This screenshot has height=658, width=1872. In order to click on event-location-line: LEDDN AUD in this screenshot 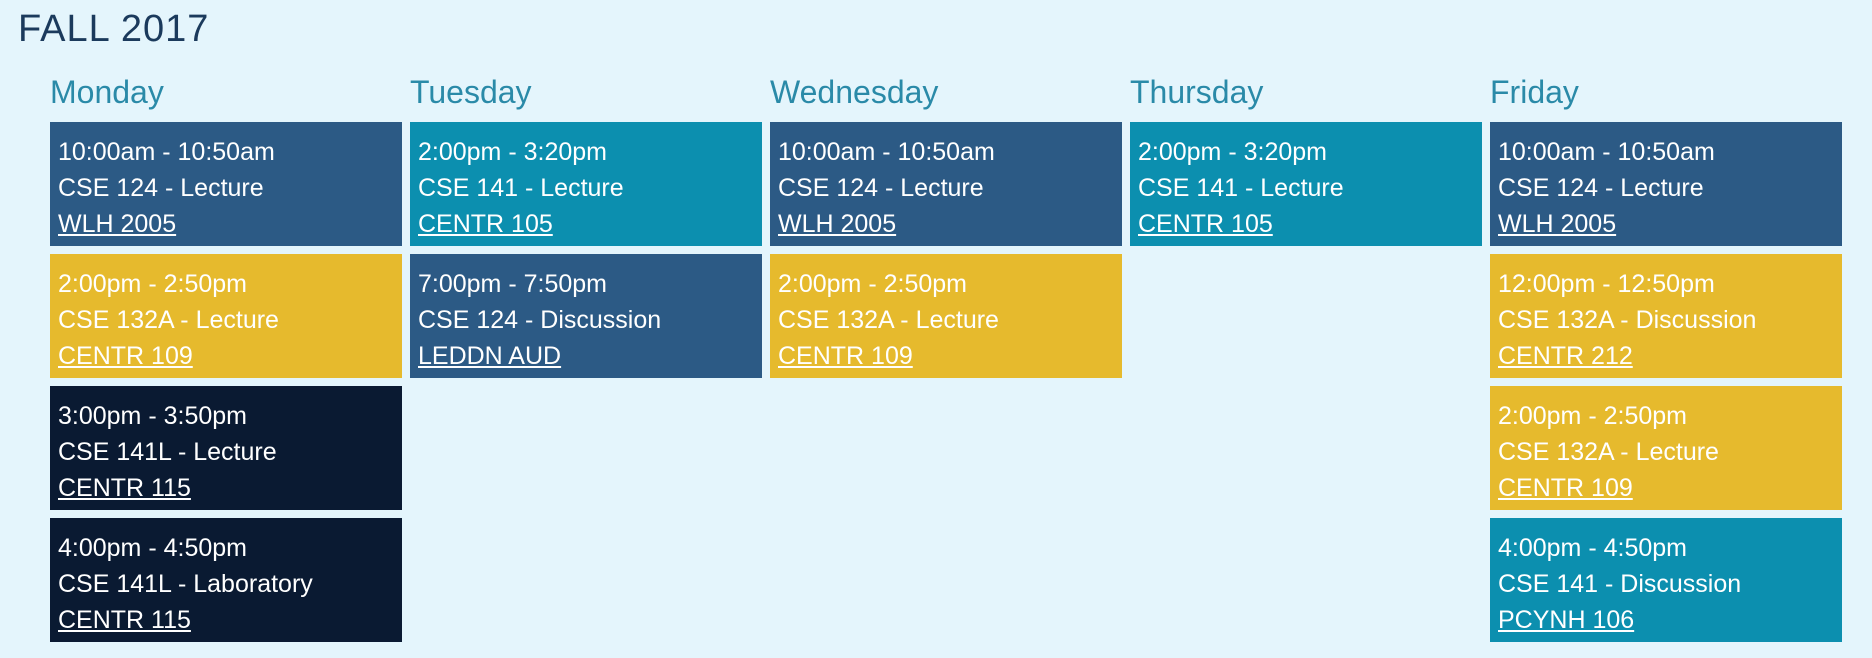, I will do `click(586, 356)`.